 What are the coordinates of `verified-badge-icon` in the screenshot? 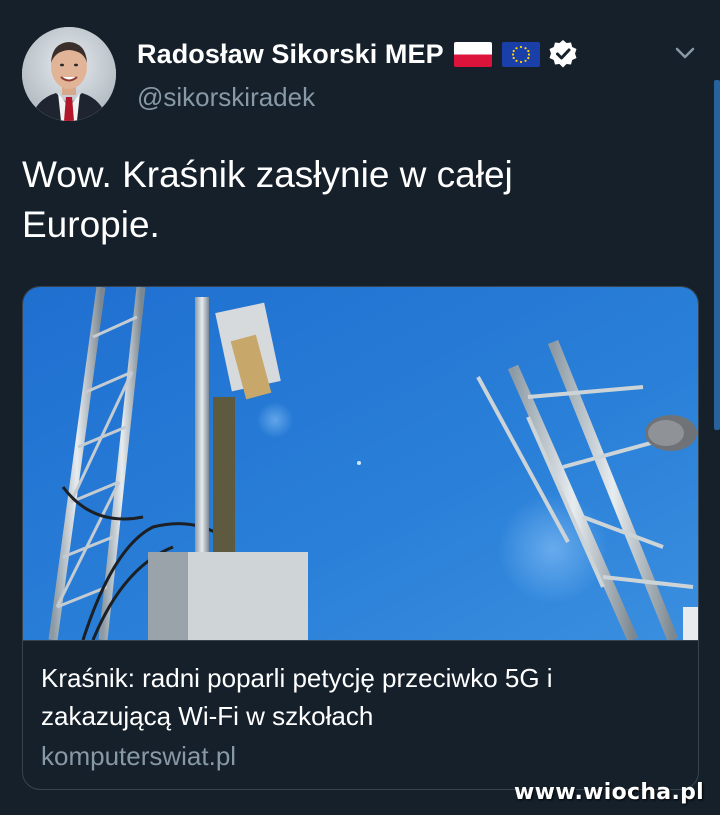 It's located at (563, 54).